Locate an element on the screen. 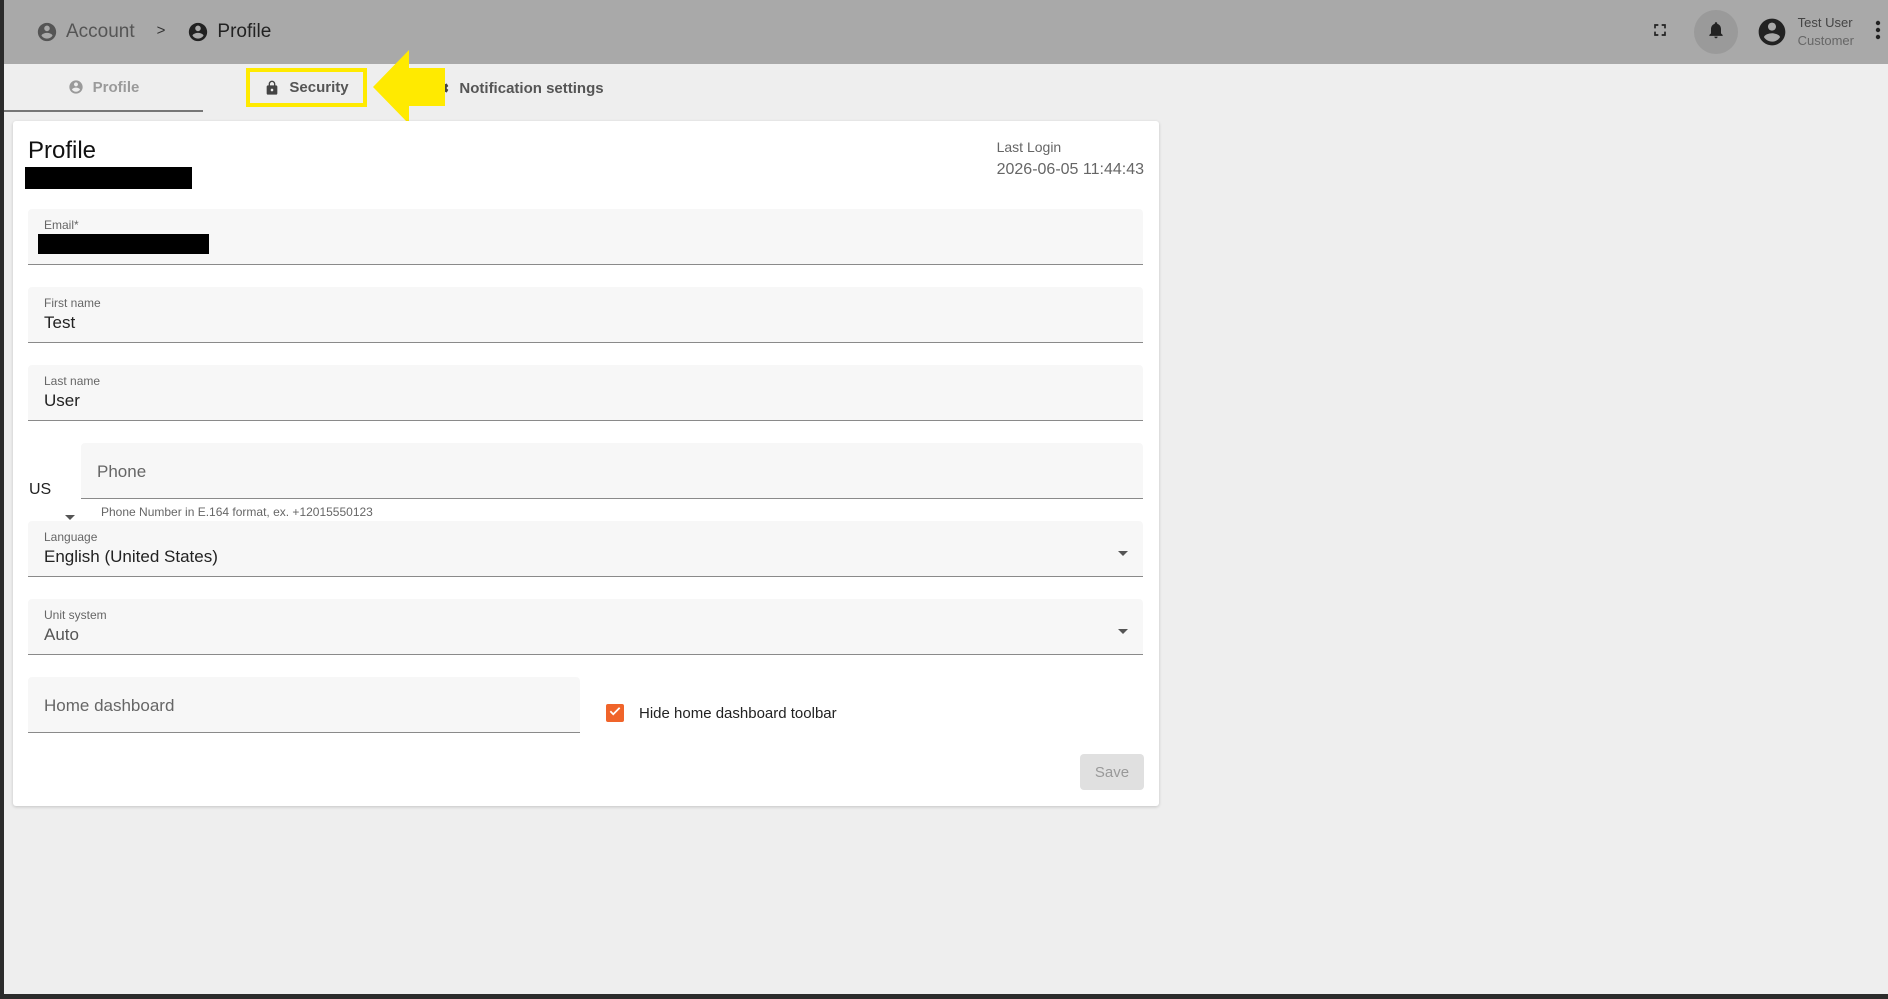  last-name-field: Last name User is located at coordinates (585, 393).